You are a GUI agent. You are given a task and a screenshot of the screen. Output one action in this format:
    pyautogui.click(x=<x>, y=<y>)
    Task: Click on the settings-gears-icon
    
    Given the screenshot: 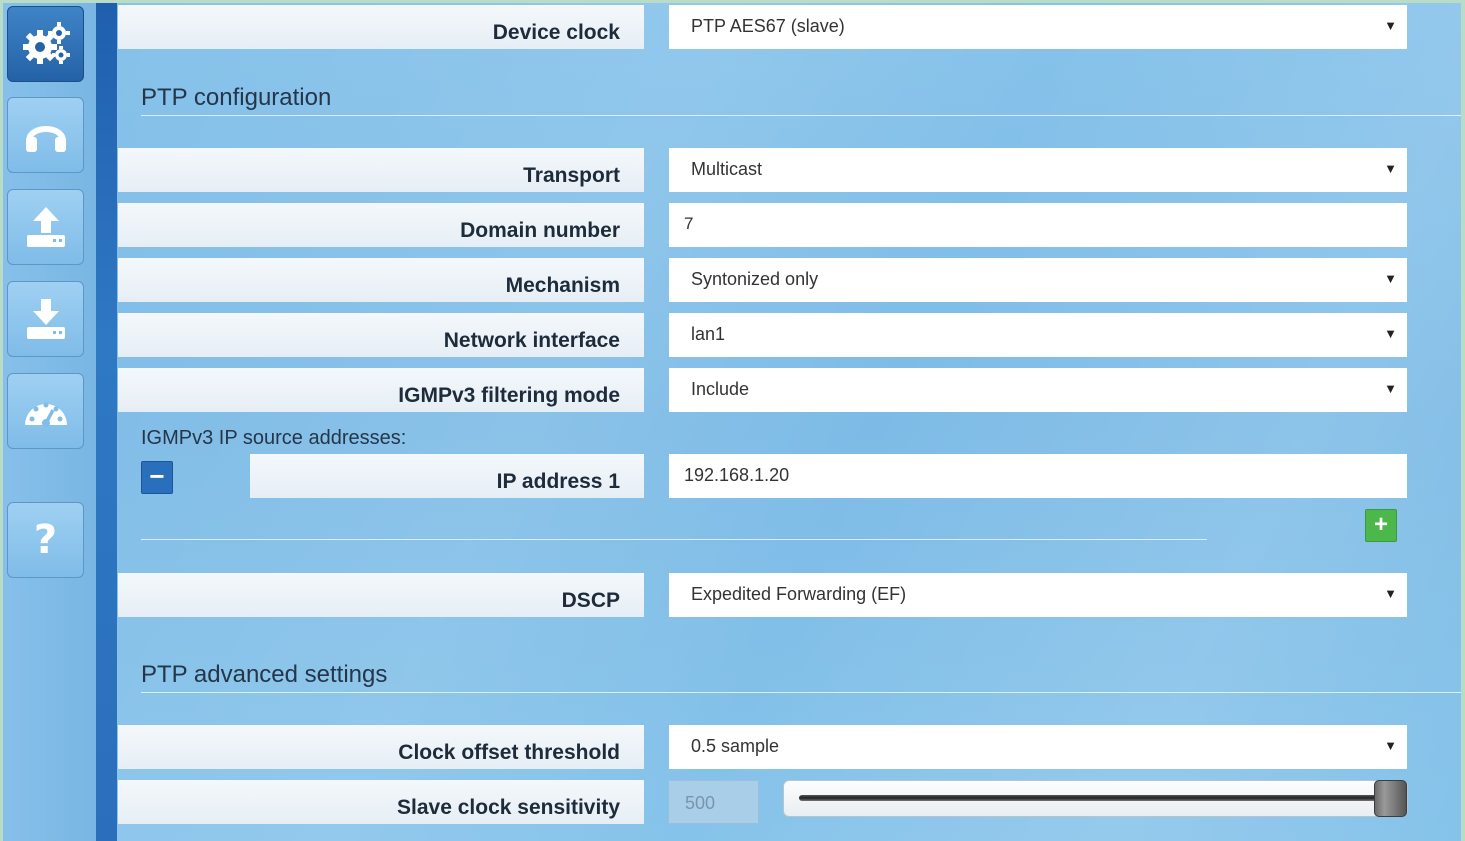 What is the action you would take?
    pyautogui.click(x=46, y=43)
    